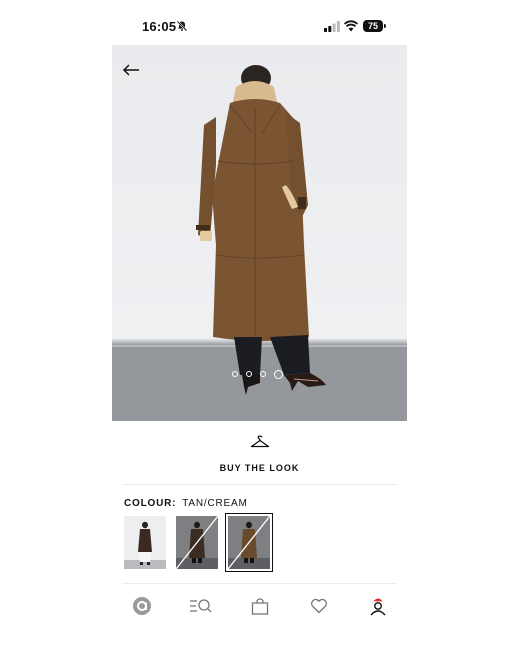  I want to click on menu-search-icon, so click(200, 606).